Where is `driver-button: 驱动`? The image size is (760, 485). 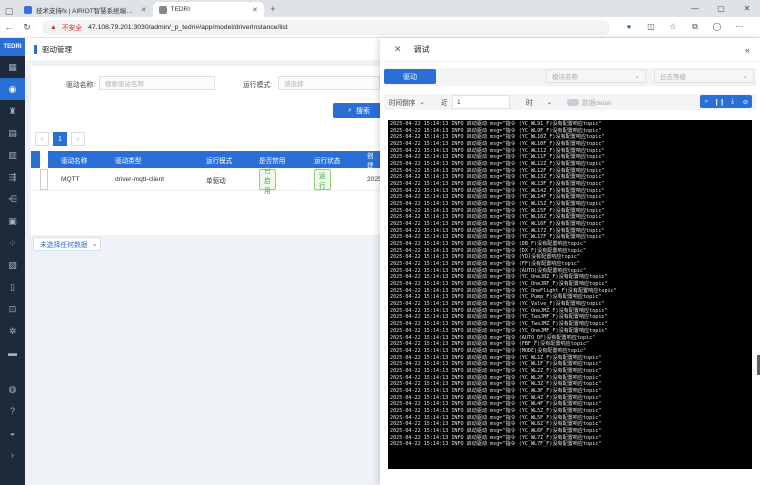 driver-button: 驱动 is located at coordinates (410, 76).